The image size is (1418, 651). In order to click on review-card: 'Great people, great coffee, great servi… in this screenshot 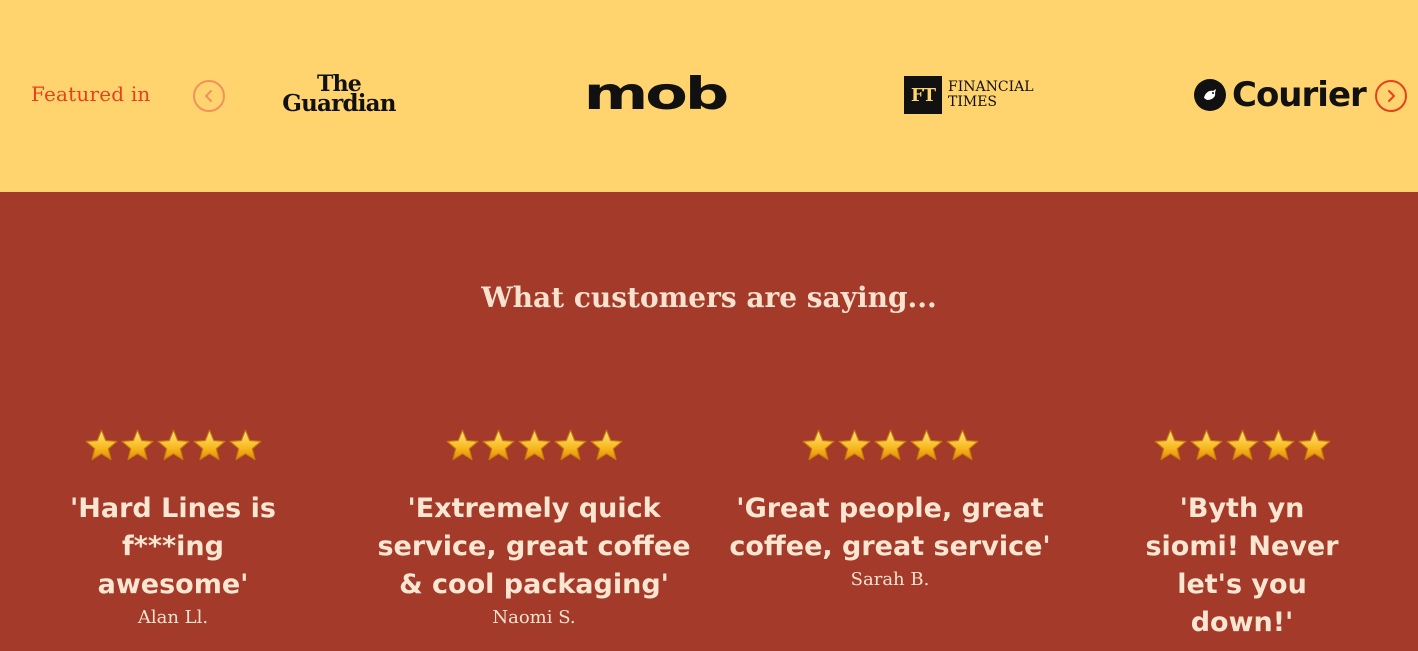, I will do `click(890, 509)`.